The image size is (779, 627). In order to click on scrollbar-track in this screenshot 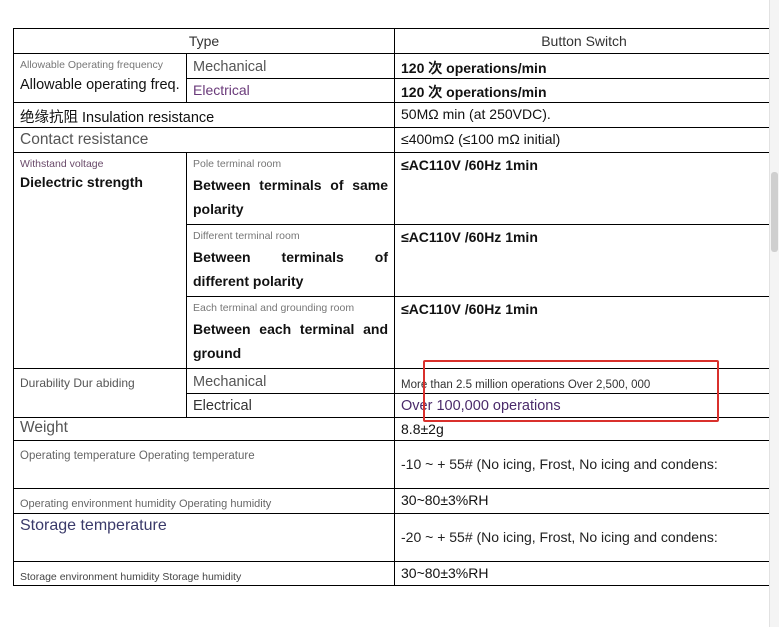, I will do `click(774, 313)`.